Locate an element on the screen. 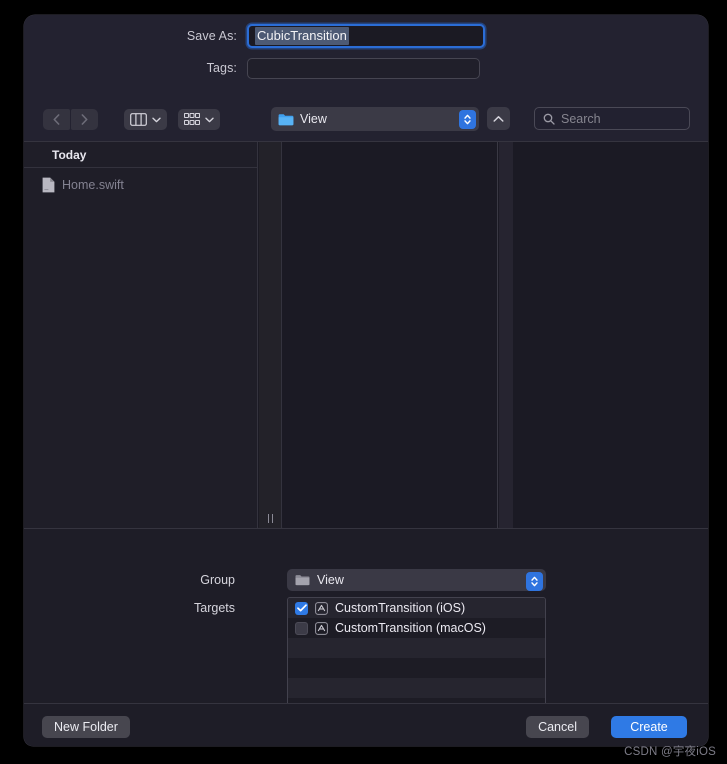 This screenshot has width=727, height=764. list-item: Home.swift is located at coordinates (140, 185).